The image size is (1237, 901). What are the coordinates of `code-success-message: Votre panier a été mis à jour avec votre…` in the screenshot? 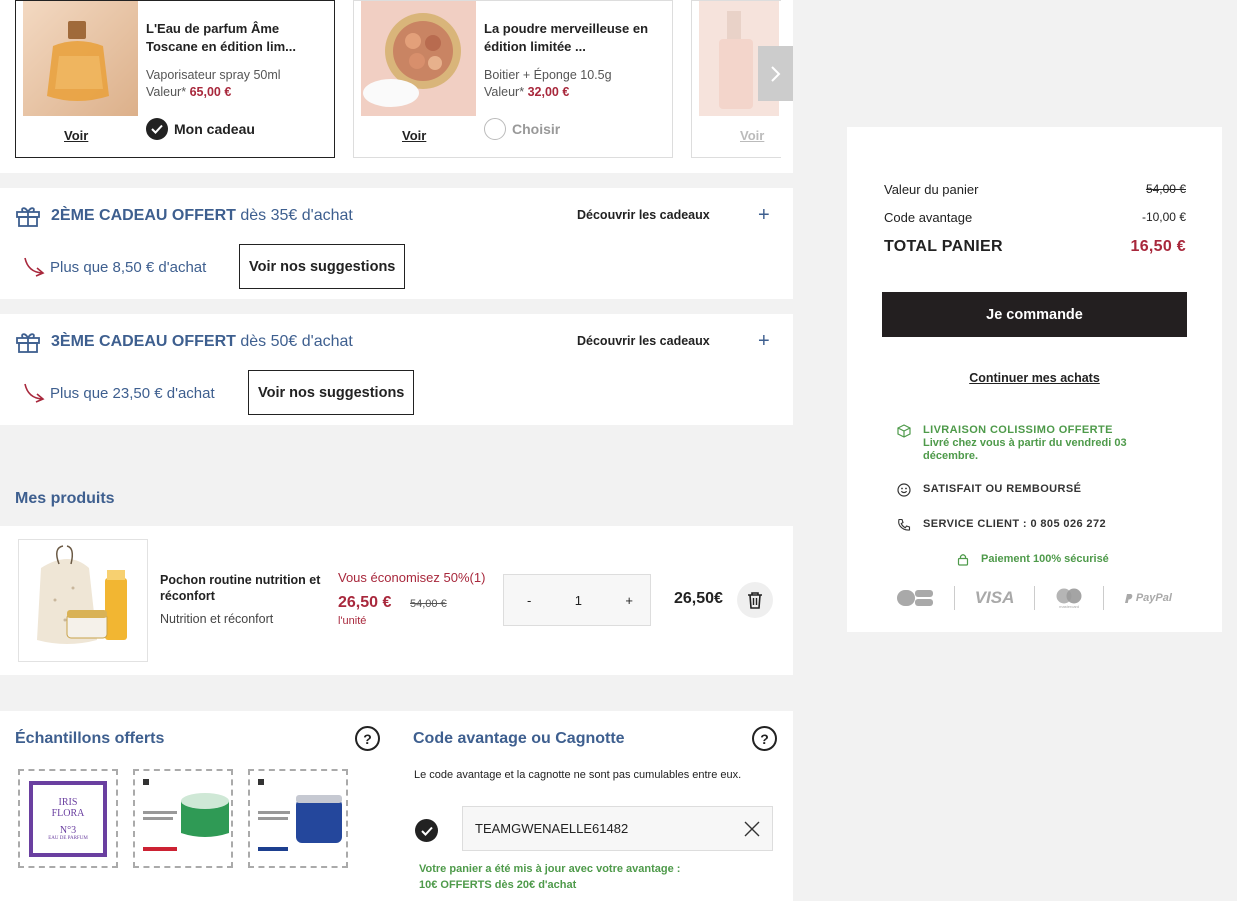 It's located at (550, 877).